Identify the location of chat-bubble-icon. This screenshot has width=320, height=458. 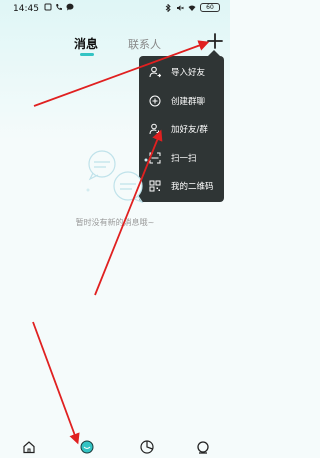
(70, 7).